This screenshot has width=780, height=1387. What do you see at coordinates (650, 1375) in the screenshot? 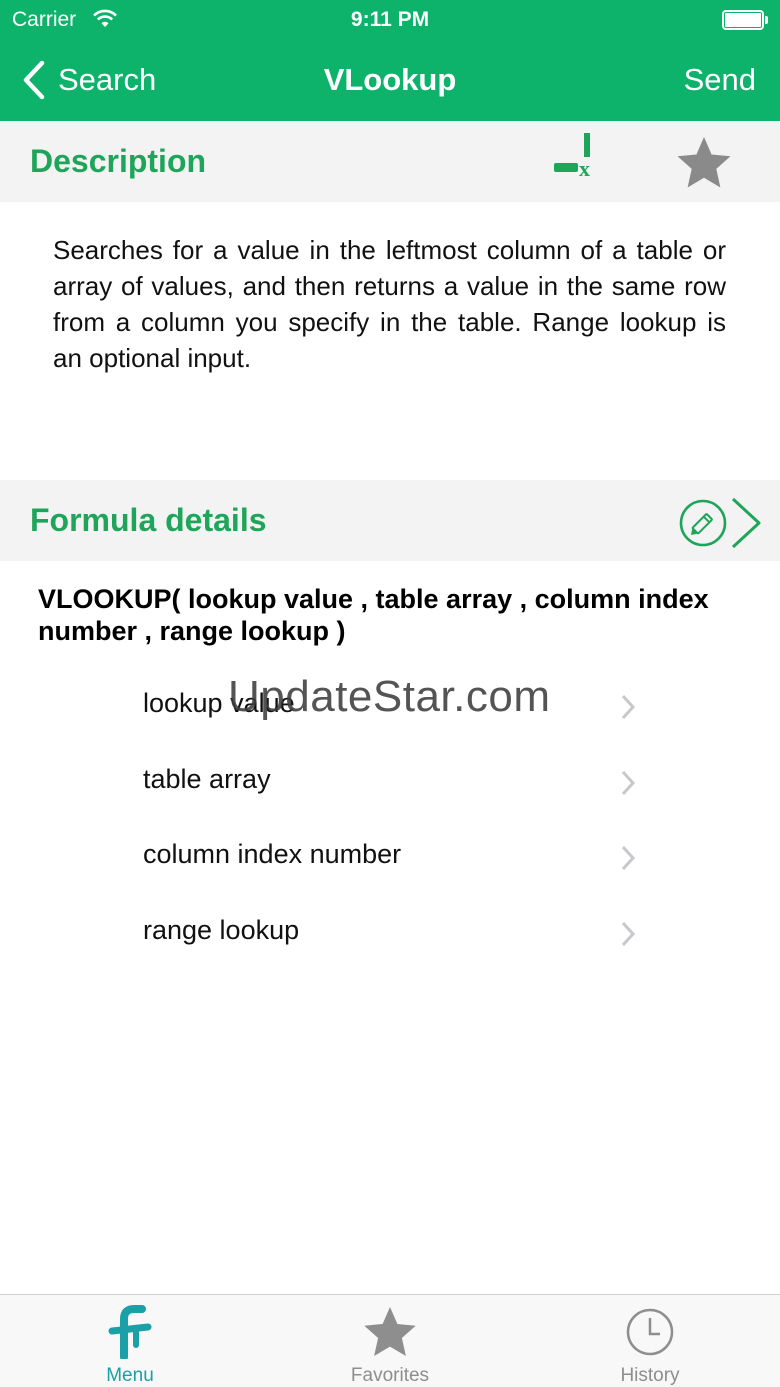
I see `tab-label: History` at bounding box center [650, 1375].